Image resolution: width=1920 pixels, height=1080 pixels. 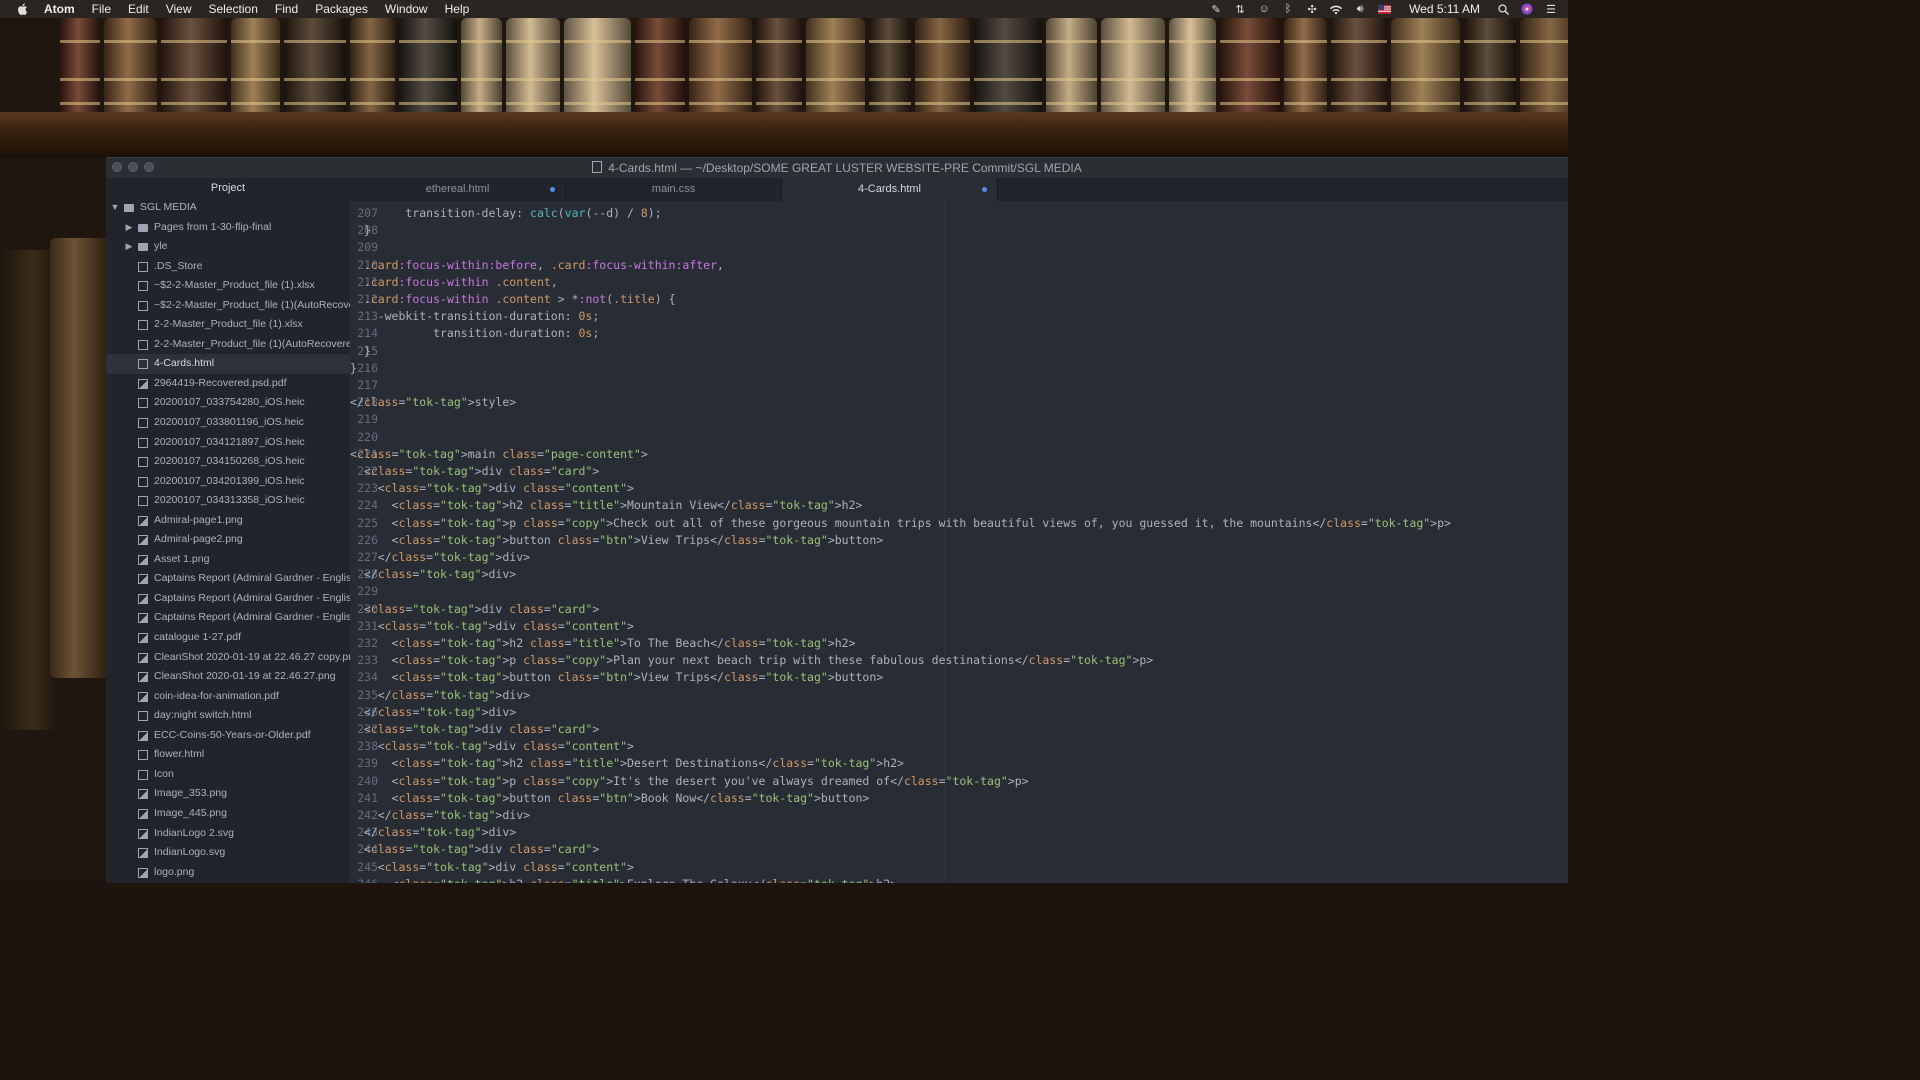 I want to click on menu-edit: Edit, so click(x=138, y=9).